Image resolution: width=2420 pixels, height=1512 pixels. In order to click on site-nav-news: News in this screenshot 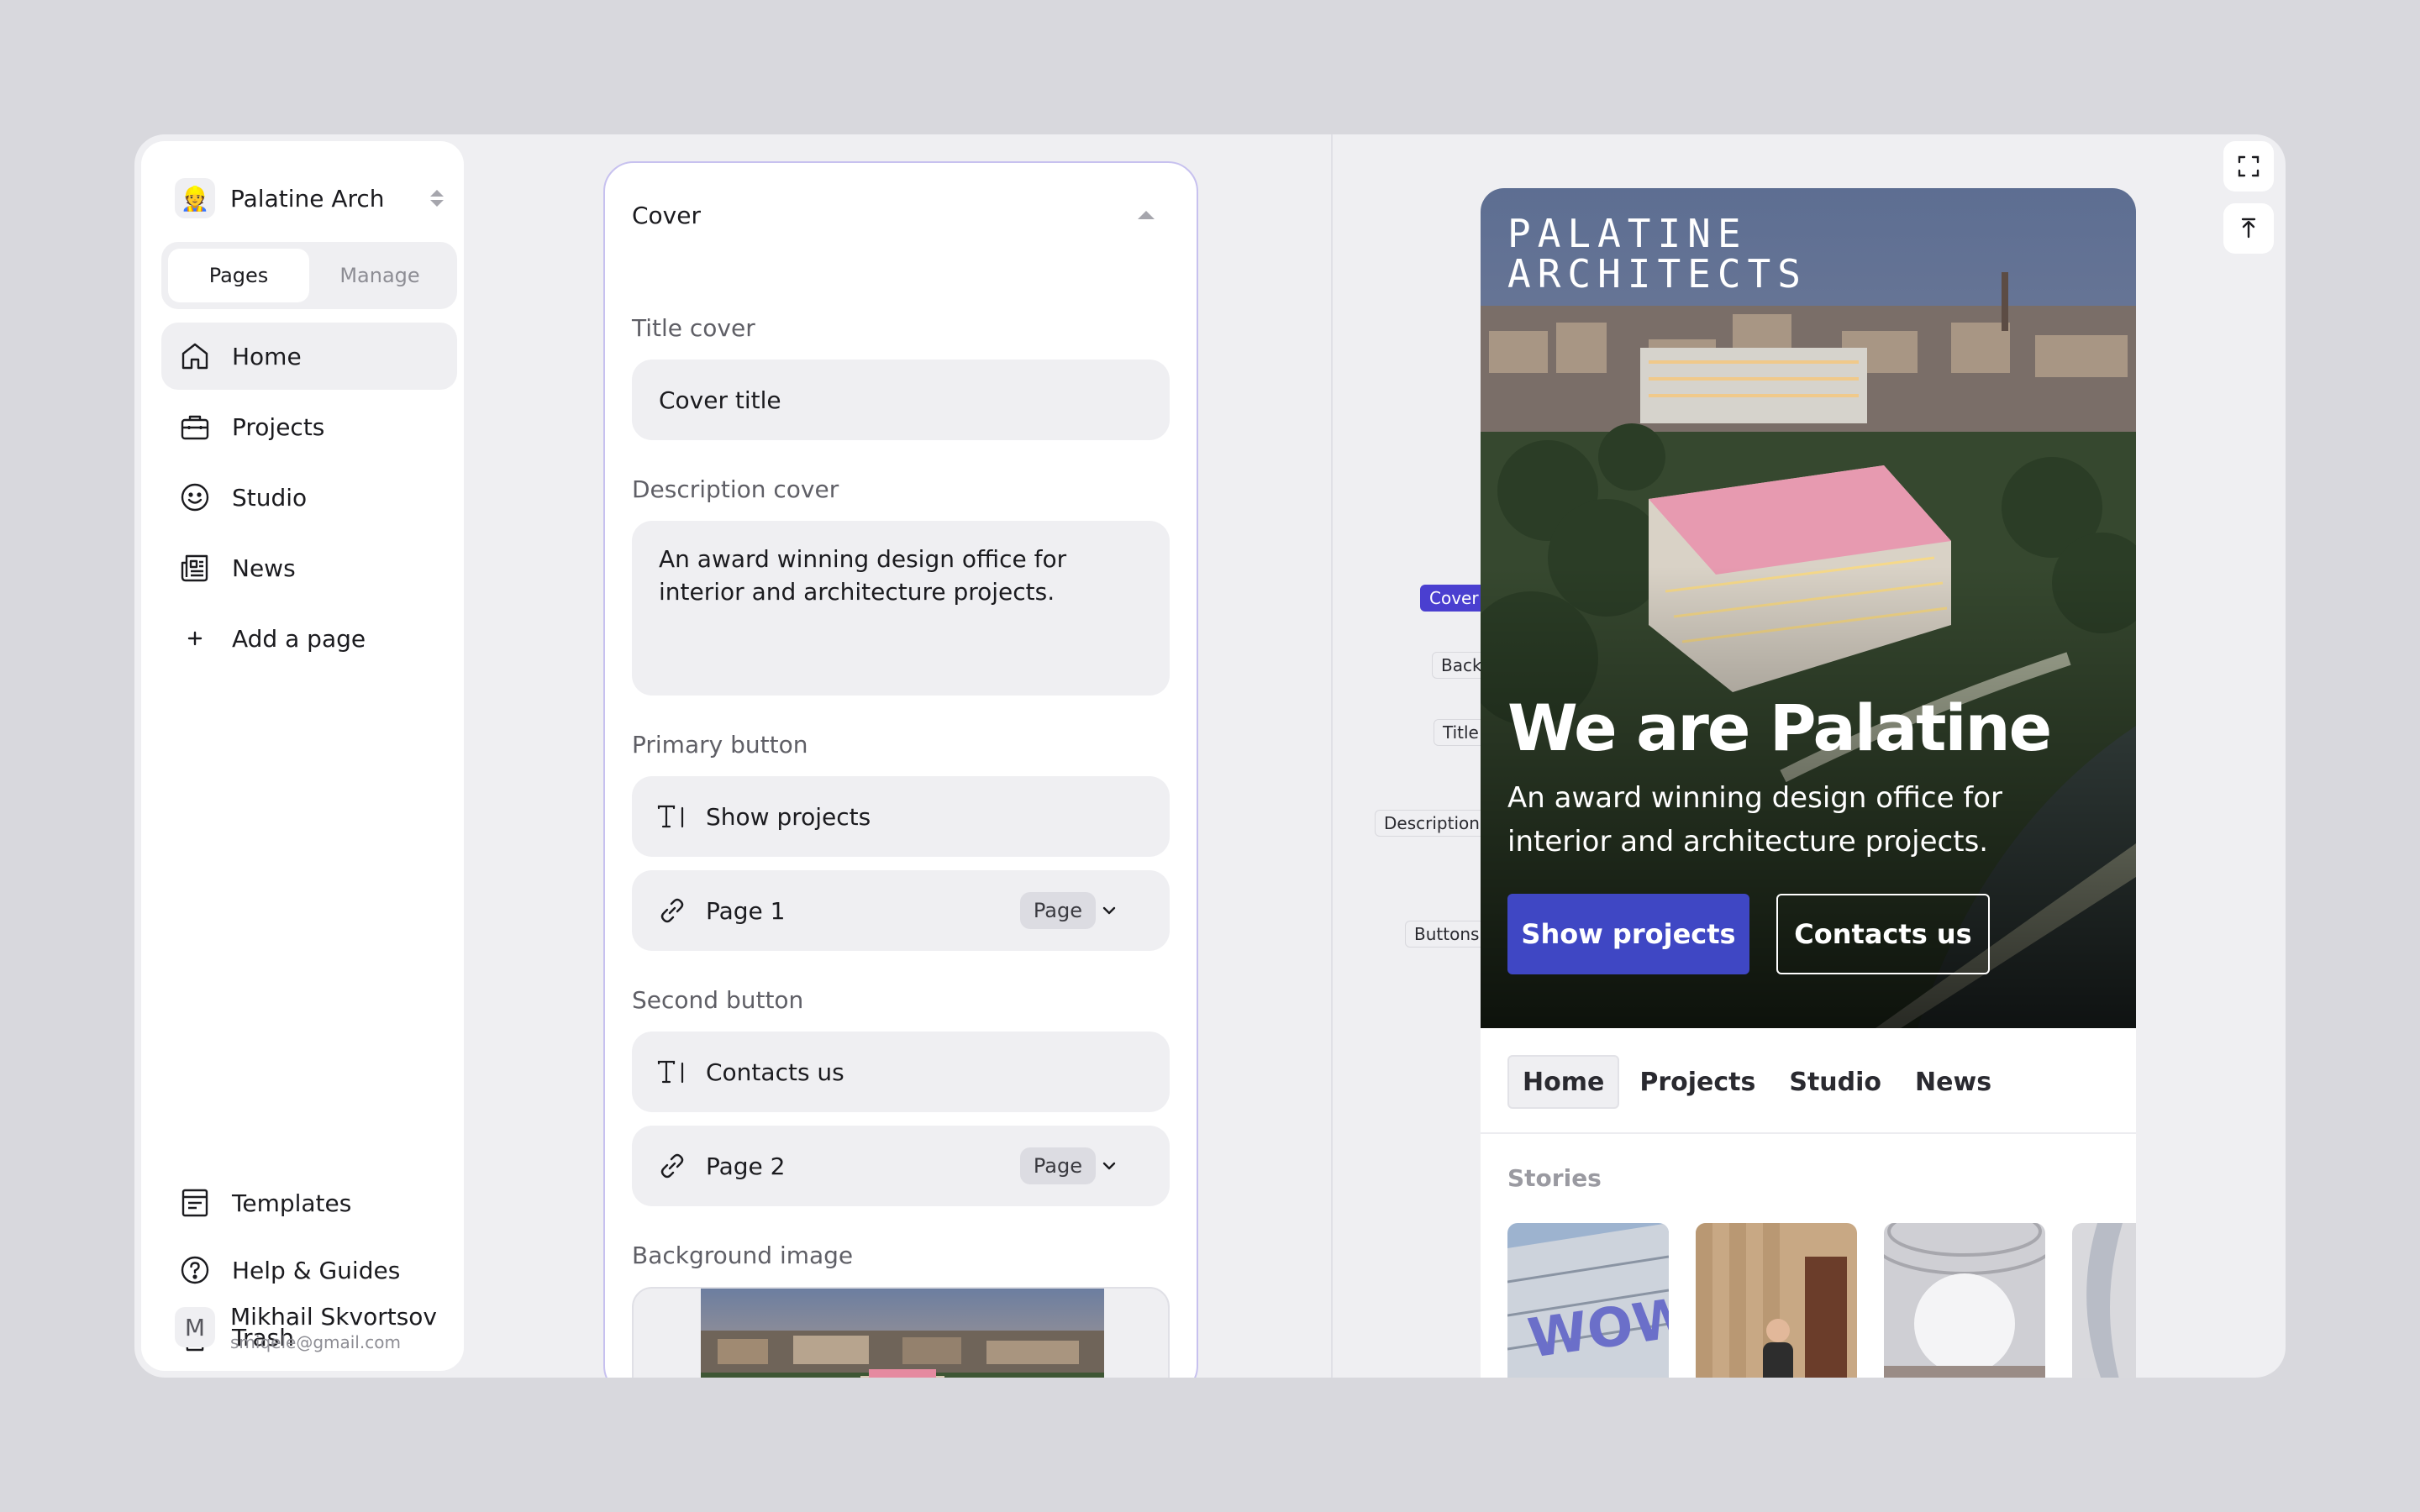, I will do `click(1953, 1082)`.